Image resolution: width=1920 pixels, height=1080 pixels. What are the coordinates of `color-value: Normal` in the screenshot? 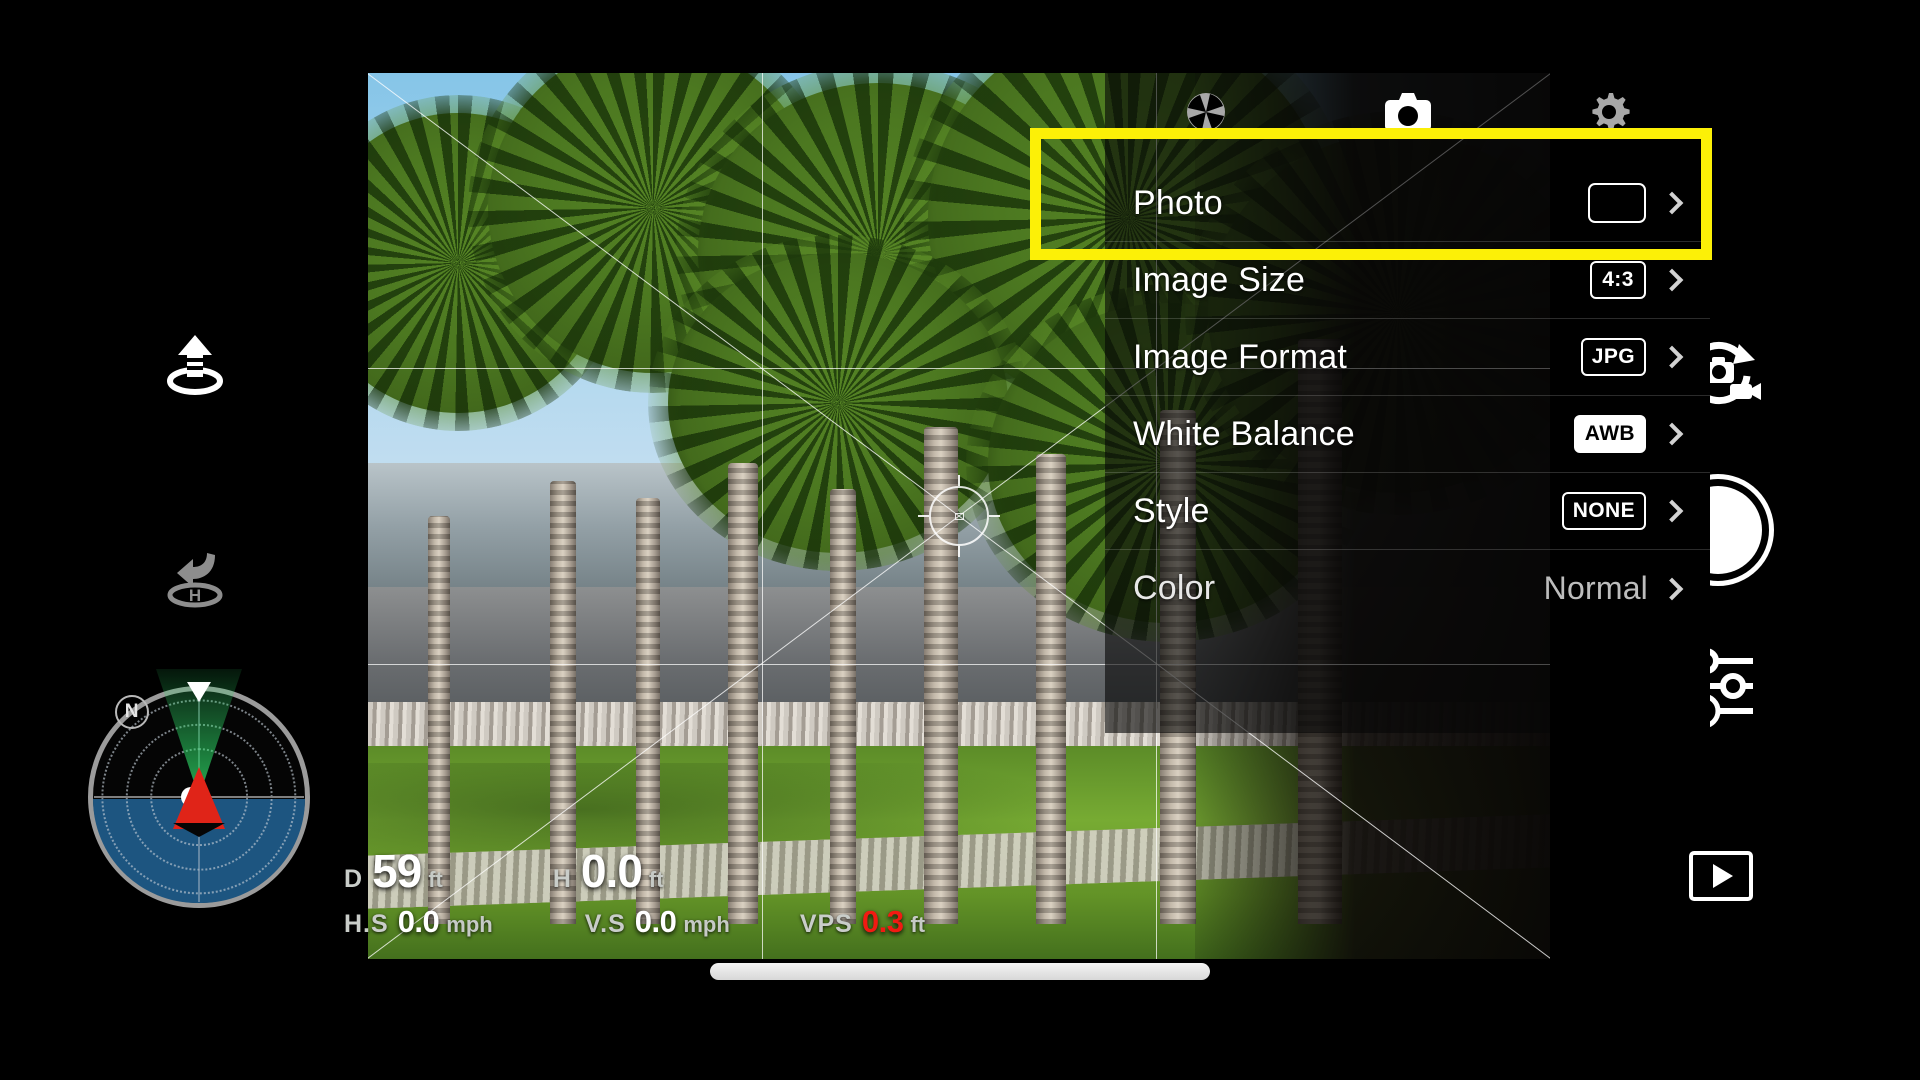 It's located at (1596, 588).